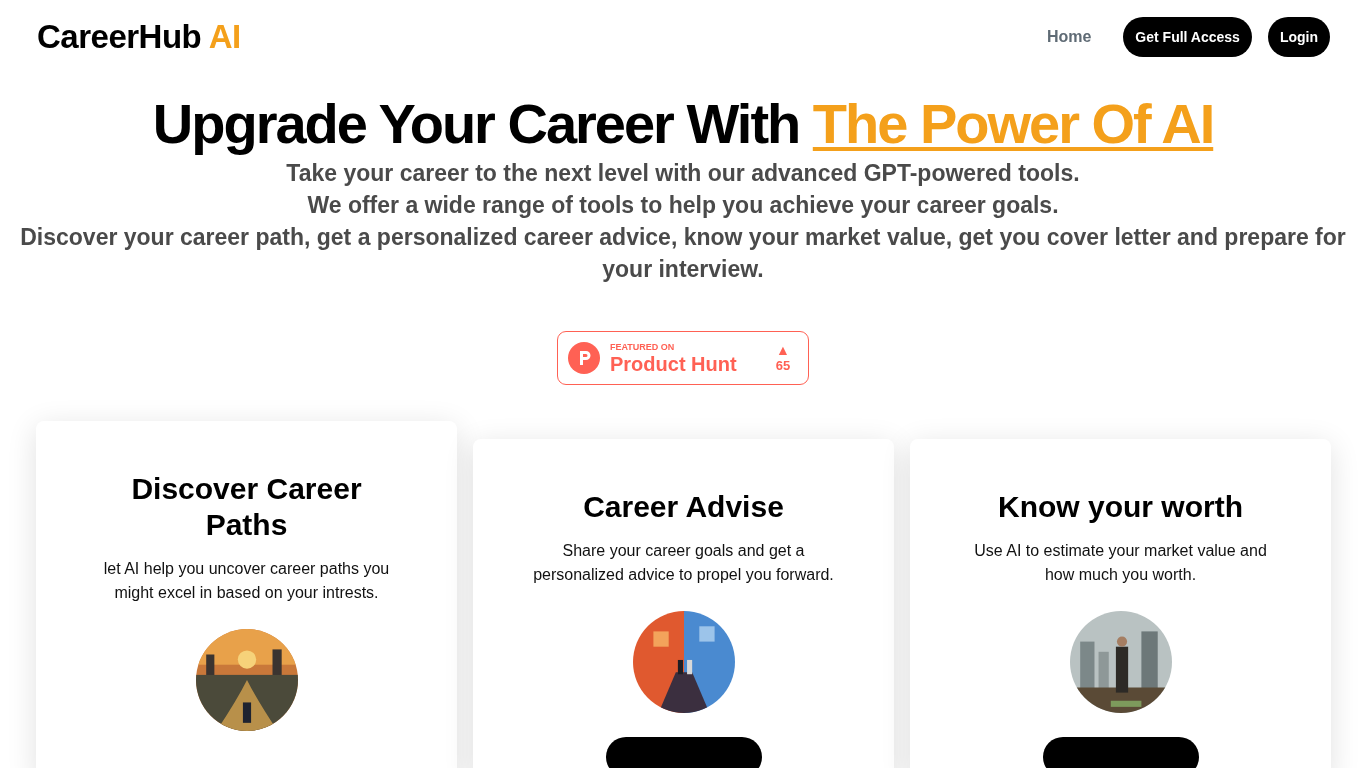 The width and height of the screenshot is (1366, 768). What do you see at coordinates (139, 37) in the screenshot?
I see `logo: CareerHub AI` at bounding box center [139, 37].